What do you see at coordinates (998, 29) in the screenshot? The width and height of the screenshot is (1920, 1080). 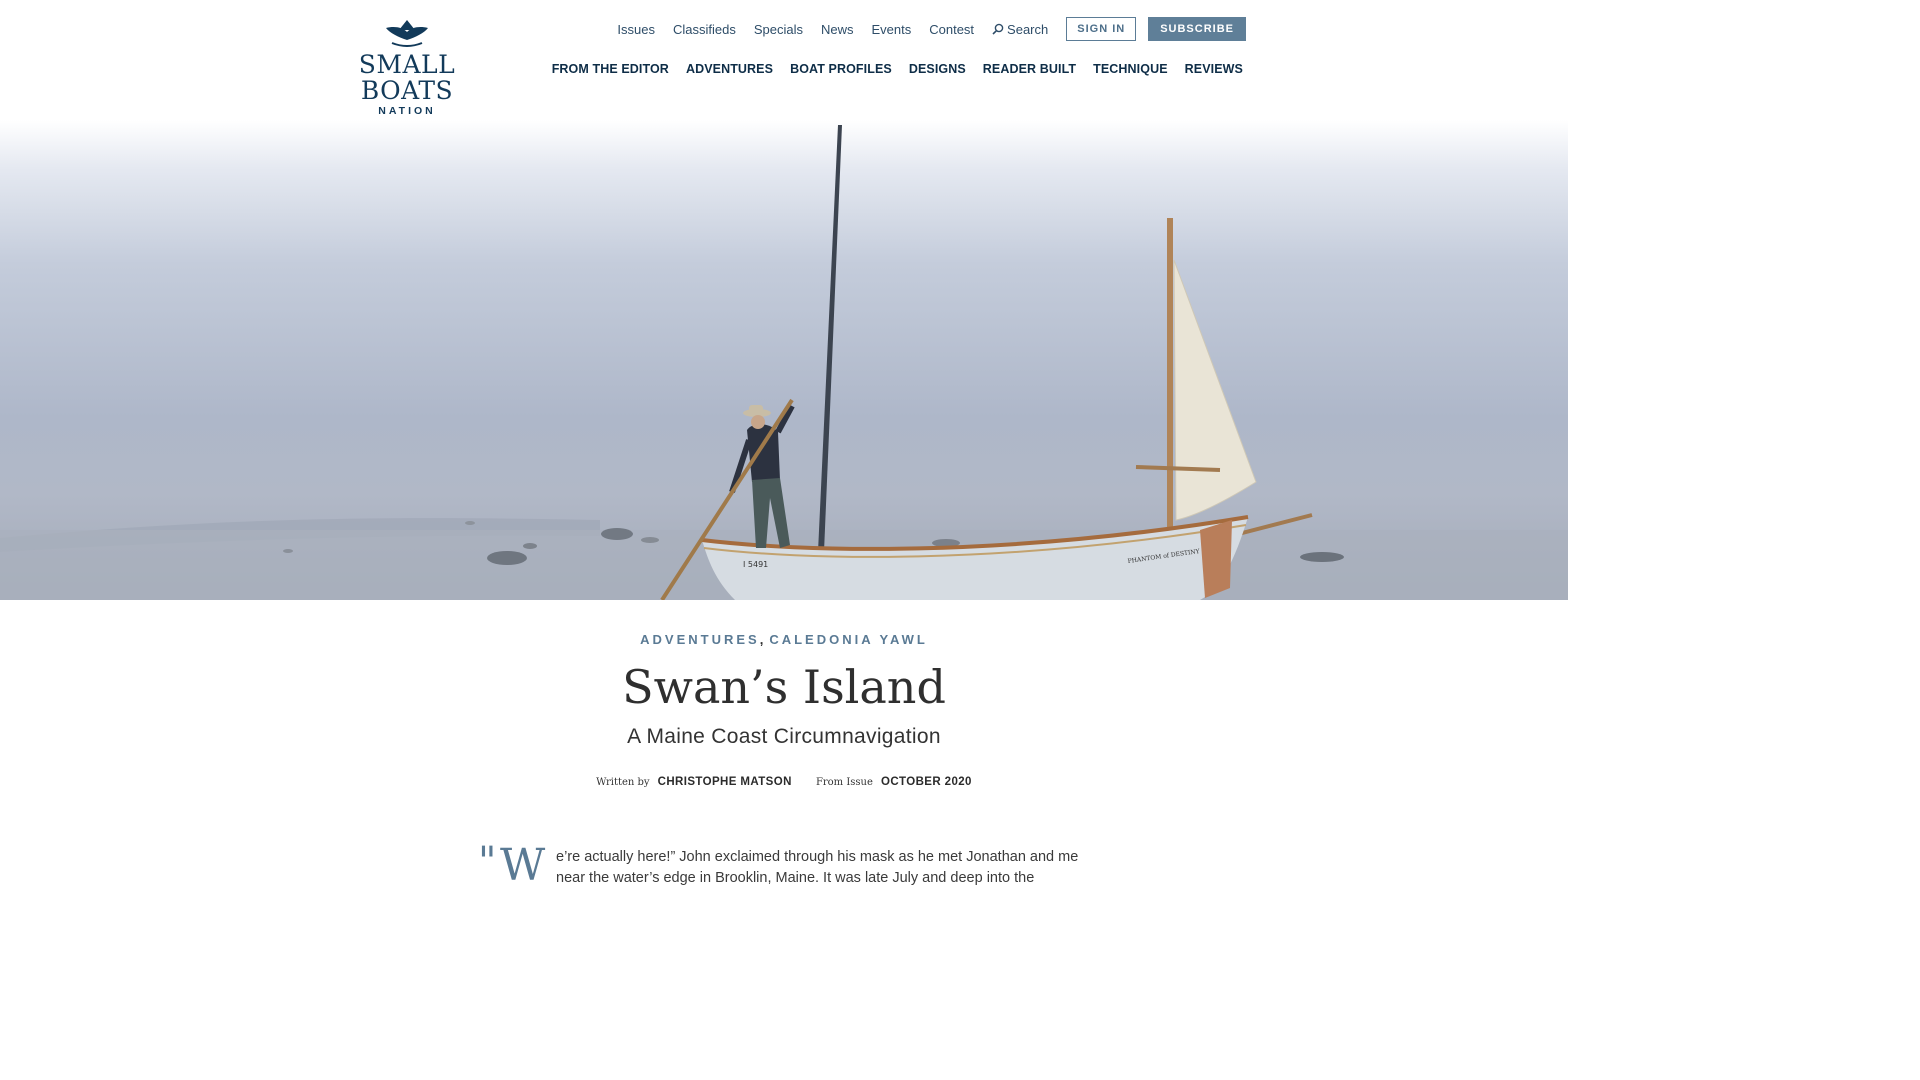 I see `search-icon` at bounding box center [998, 29].